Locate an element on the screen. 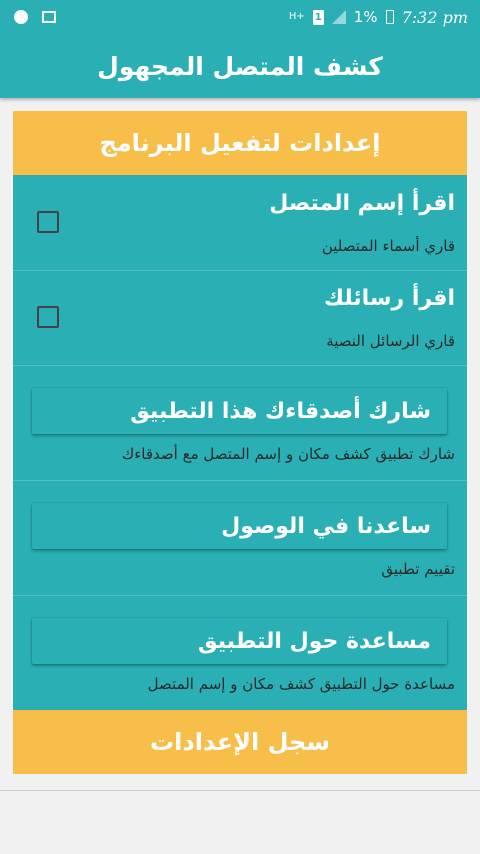 This screenshot has height=854, width=480. share-app-button: شارك أصدقاءك هذا التطبيق is located at coordinates (239, 411).